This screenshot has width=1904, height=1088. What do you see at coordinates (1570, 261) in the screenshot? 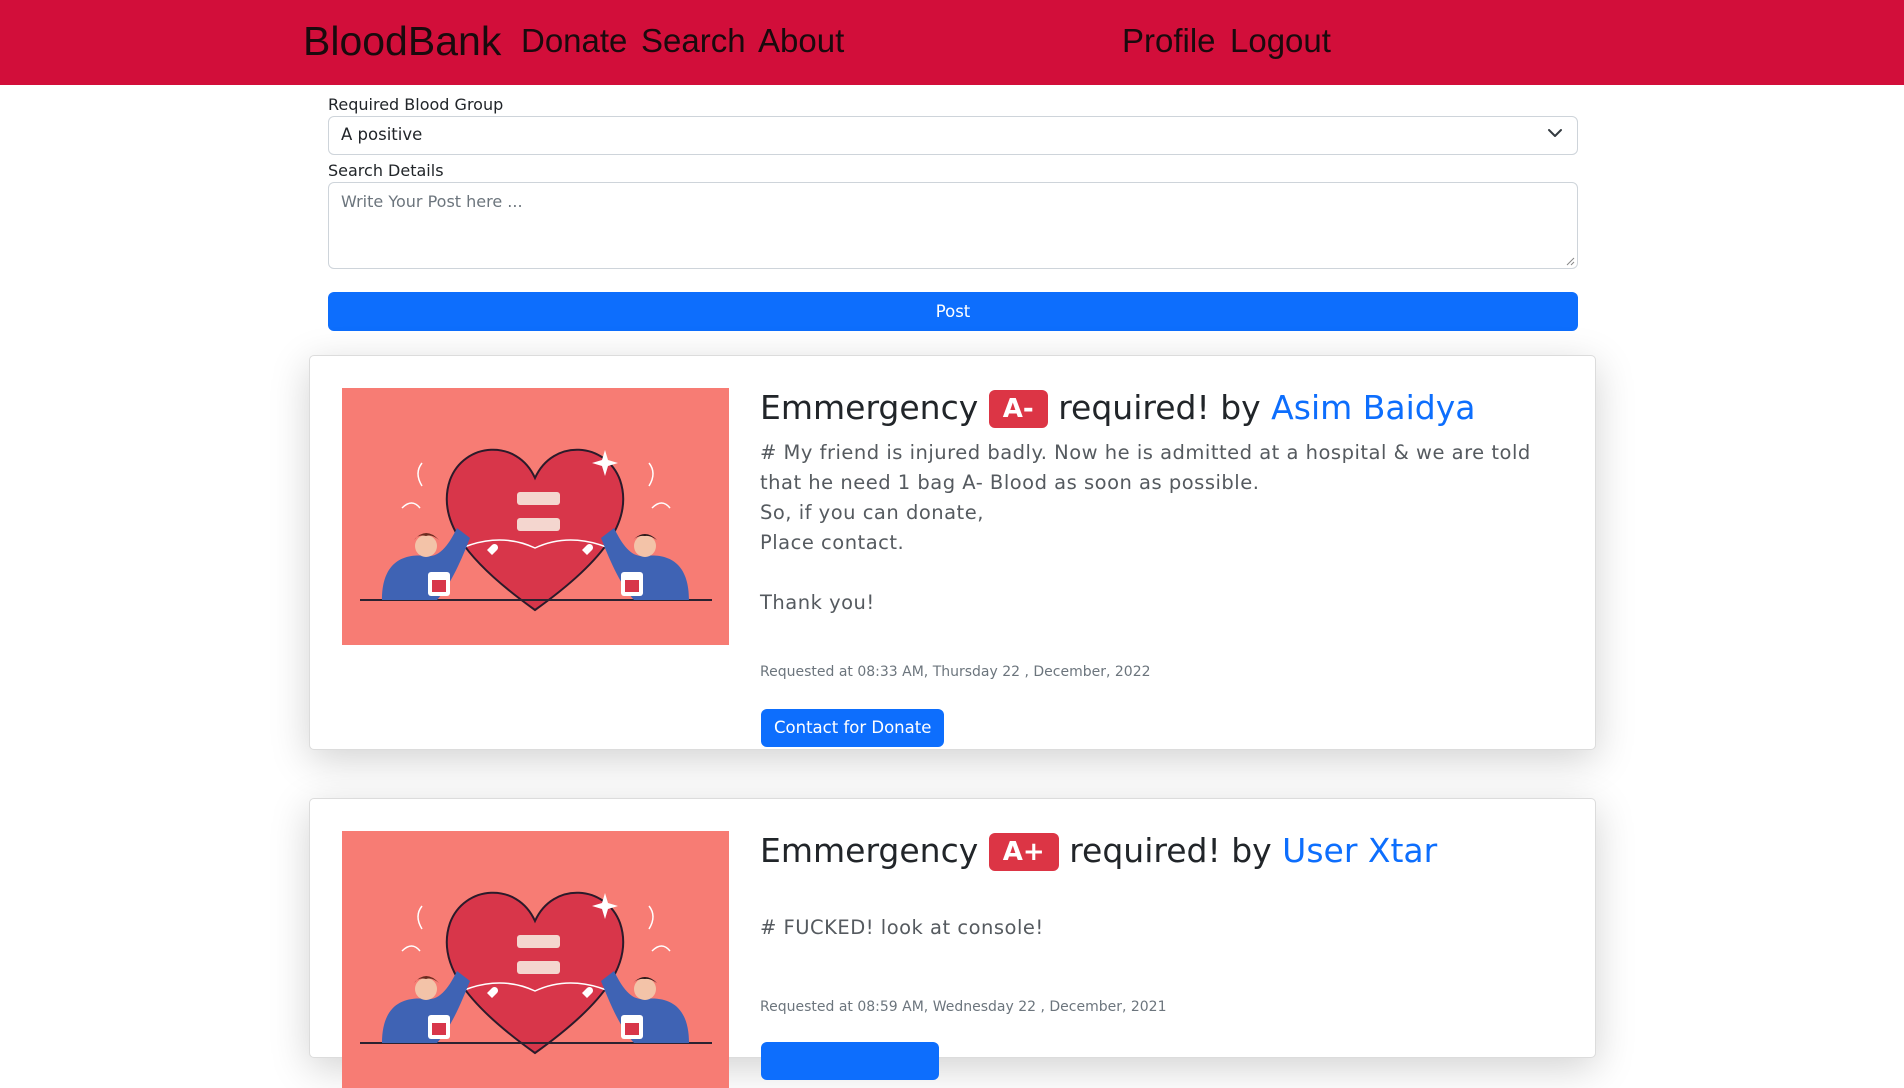
I see `resize-grip-icon` at bounding box center [1570, 261].